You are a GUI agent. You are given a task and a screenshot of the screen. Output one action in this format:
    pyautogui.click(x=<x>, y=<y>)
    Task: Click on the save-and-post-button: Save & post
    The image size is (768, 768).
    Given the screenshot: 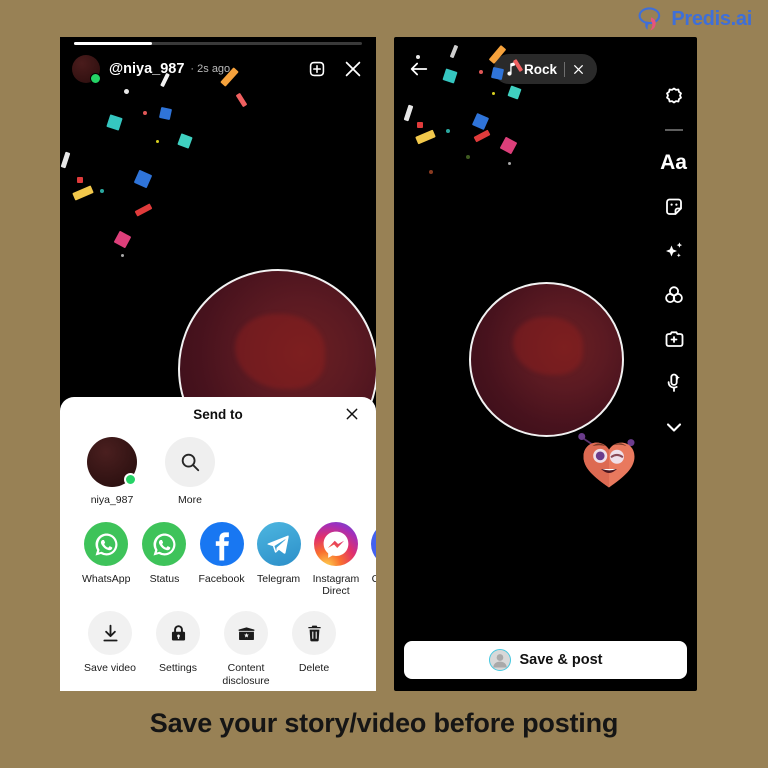 What is the action you would take?
    pyautogui.click(x=545, y=660)
    